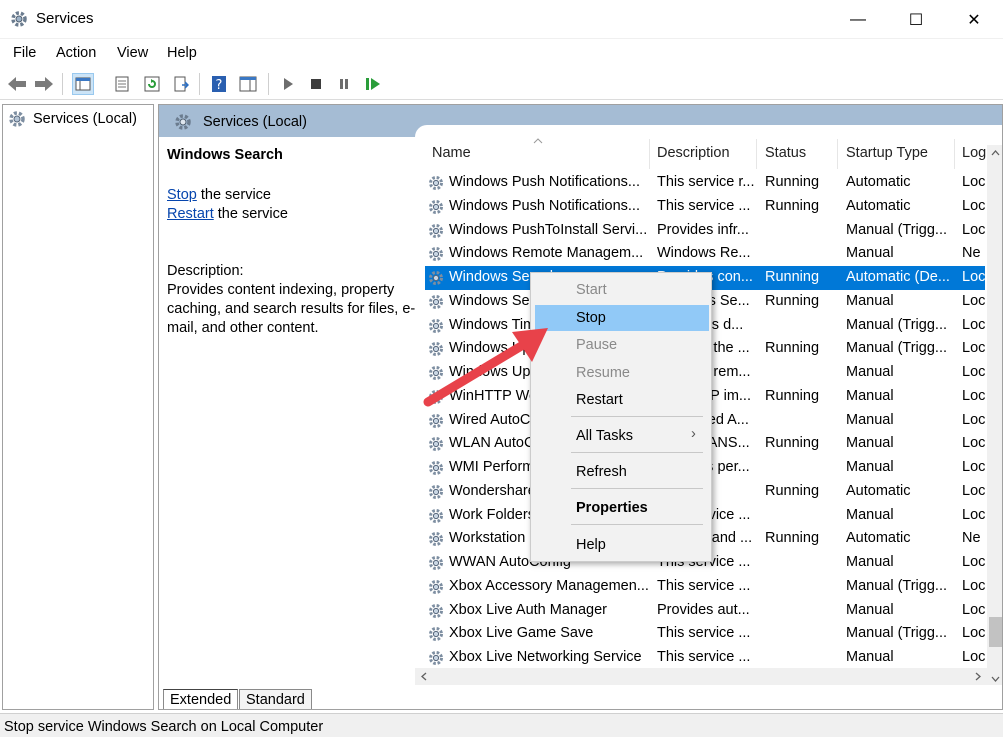 Image resolution: width=1003 pixels, height=737 pixels. What do you see at coordinates (219, 195) in the screenshot?
I see `stop-action: Stop the service` at bounding box center [219, 195].